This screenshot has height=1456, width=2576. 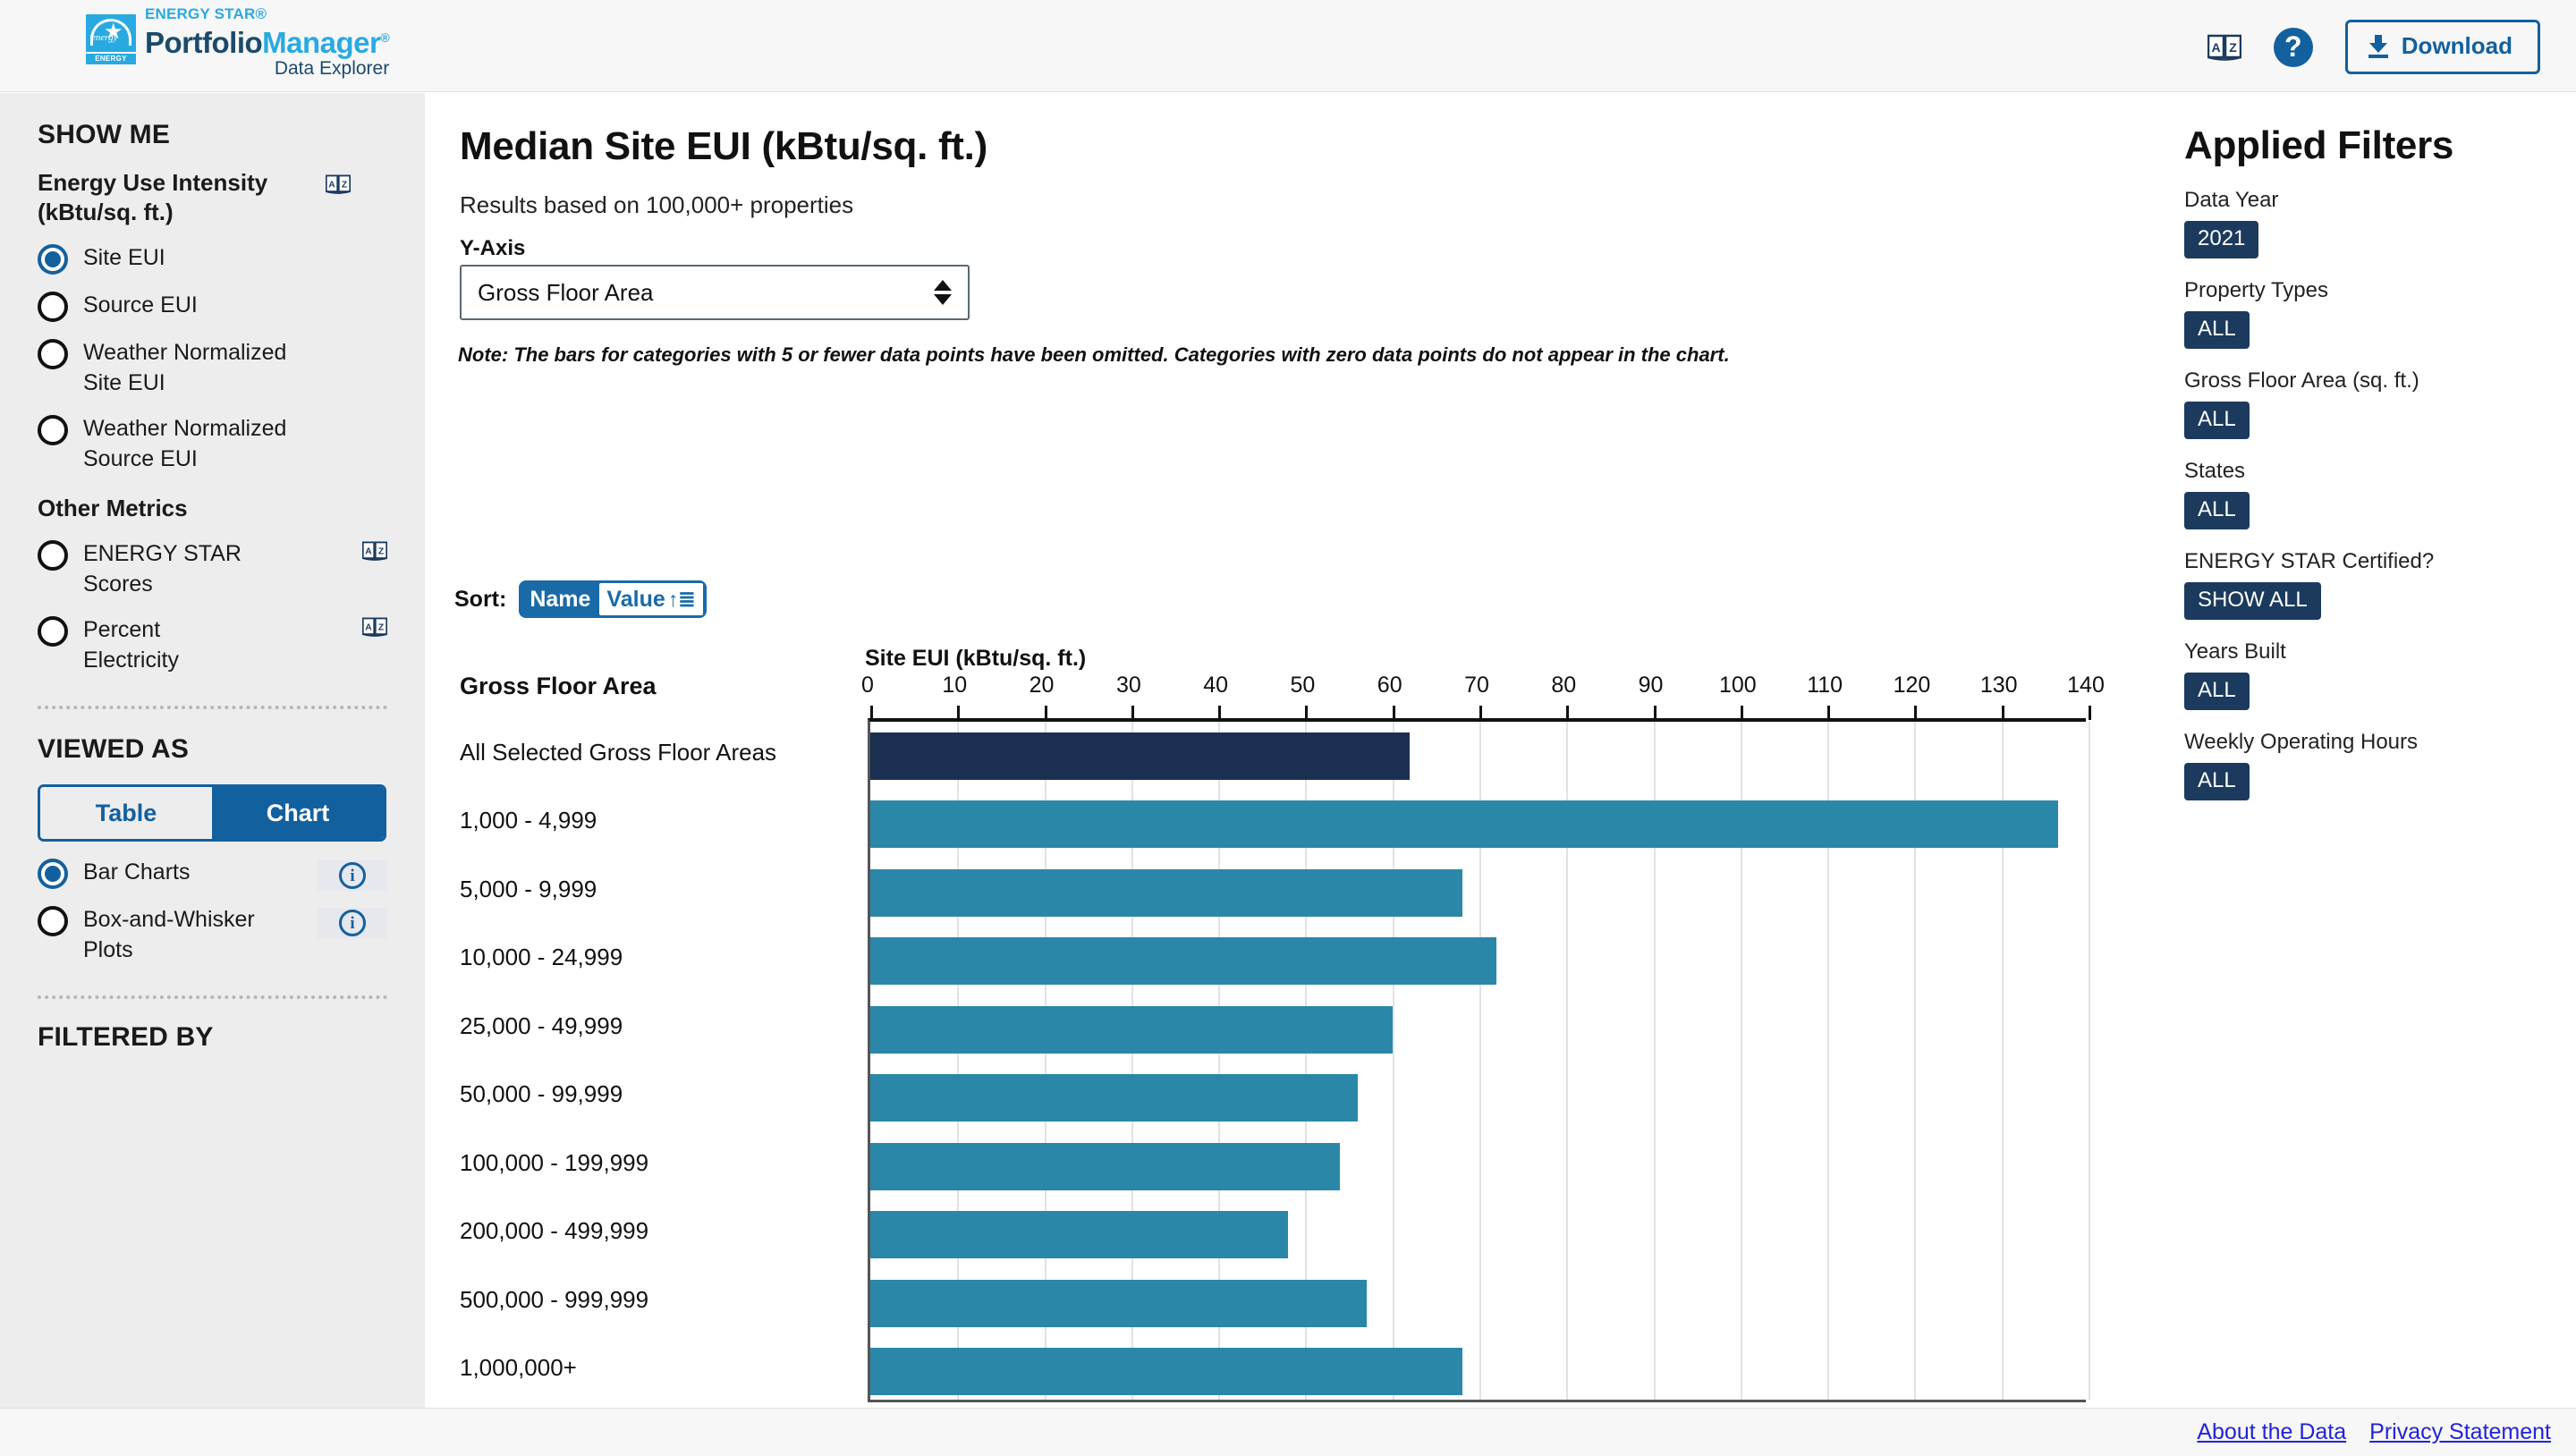 I want to click on chart-x-tick-label: 100, so click(x=1737, y=685).